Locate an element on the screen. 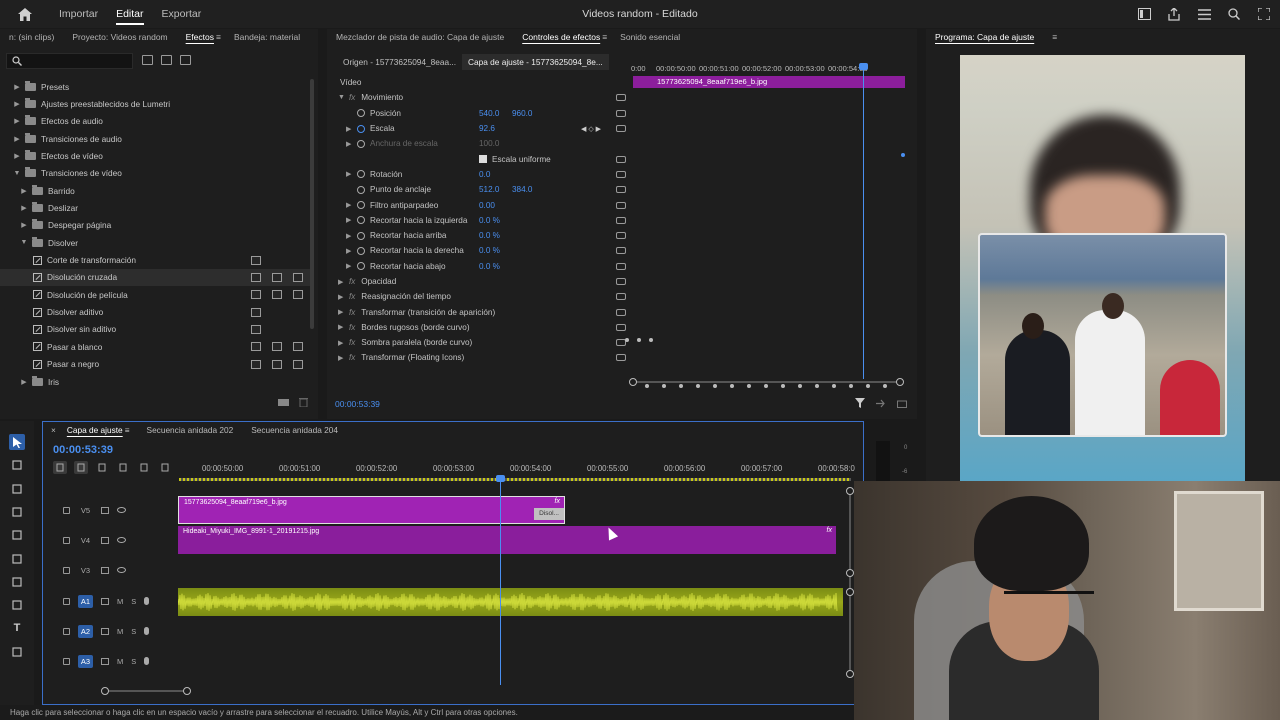  timeline-horizontal-scrollbar is located at coordinates (146, 691).